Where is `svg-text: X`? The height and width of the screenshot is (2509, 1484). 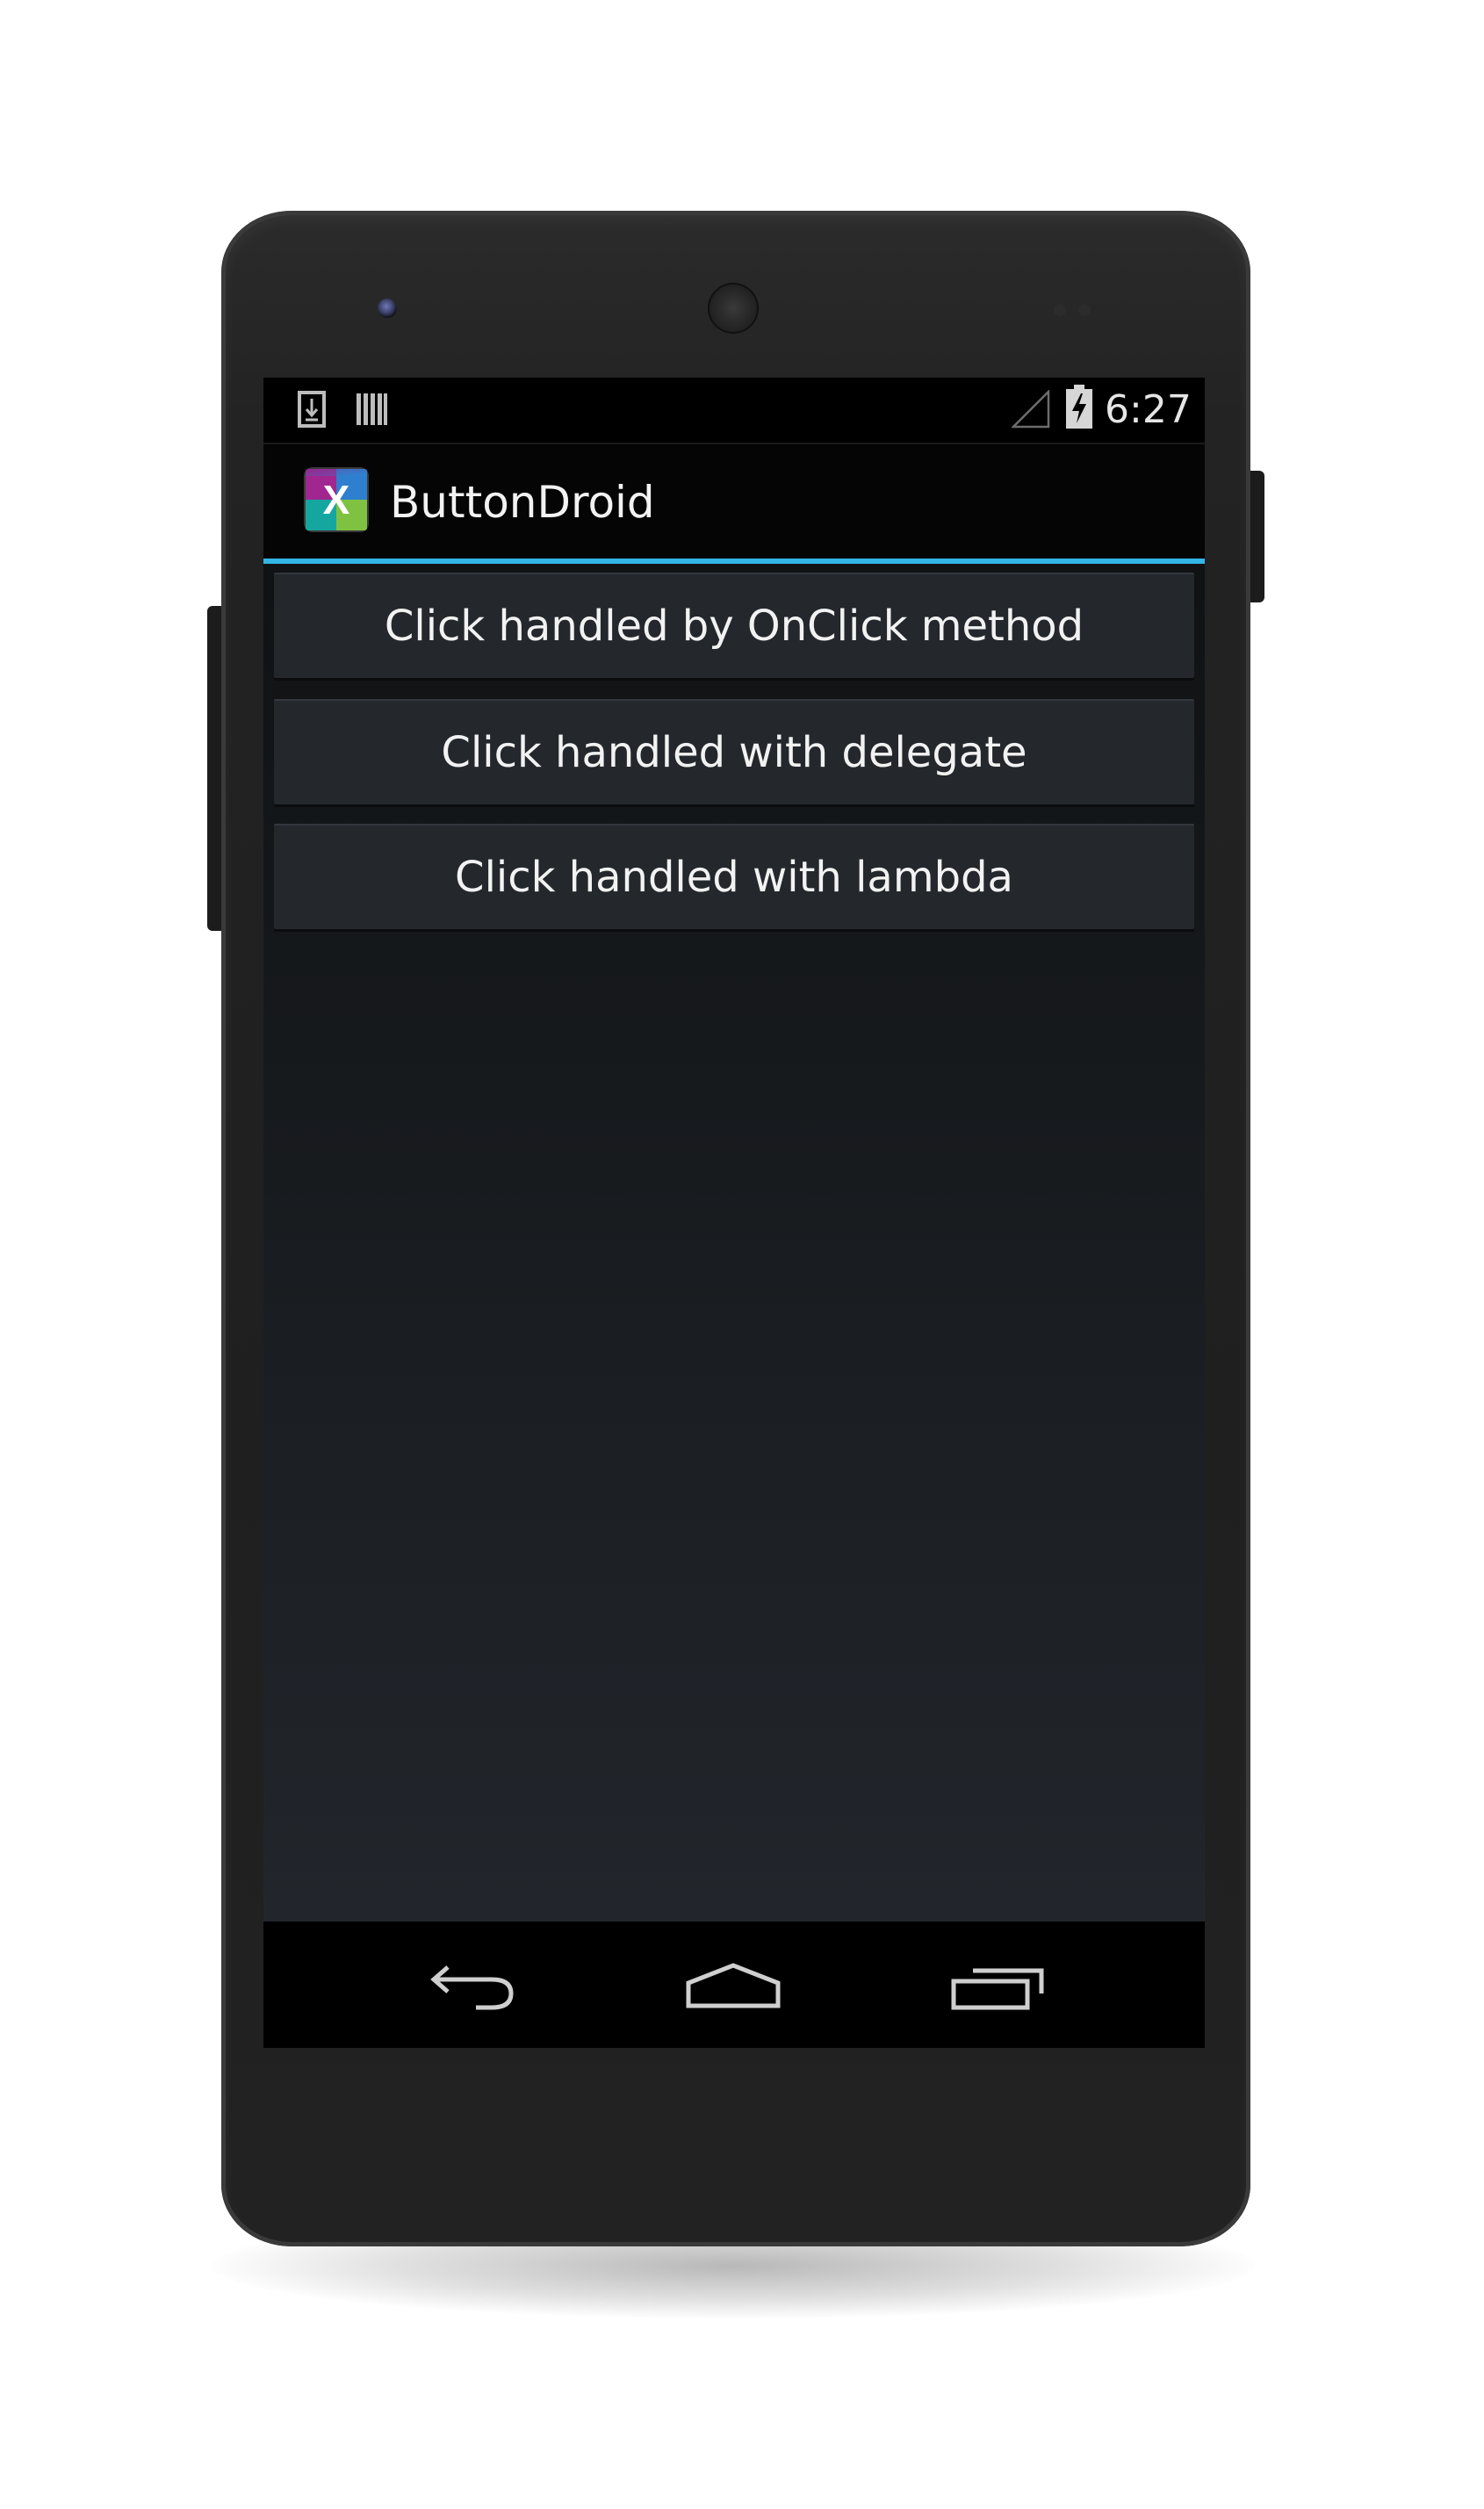 svg-text: X is located at coordinates (336, 500).